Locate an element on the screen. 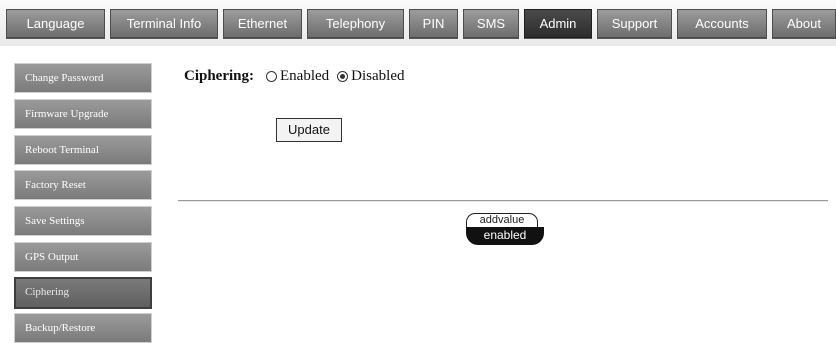 The width and height of the screenshot is (836, 343). ciphering-setting: Ciphering: Enabled Disabled is located at coordinates (298, 76).